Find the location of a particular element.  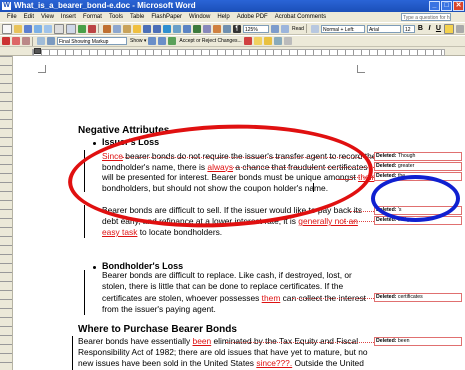

read-icon is located at coordinates (285, 28).